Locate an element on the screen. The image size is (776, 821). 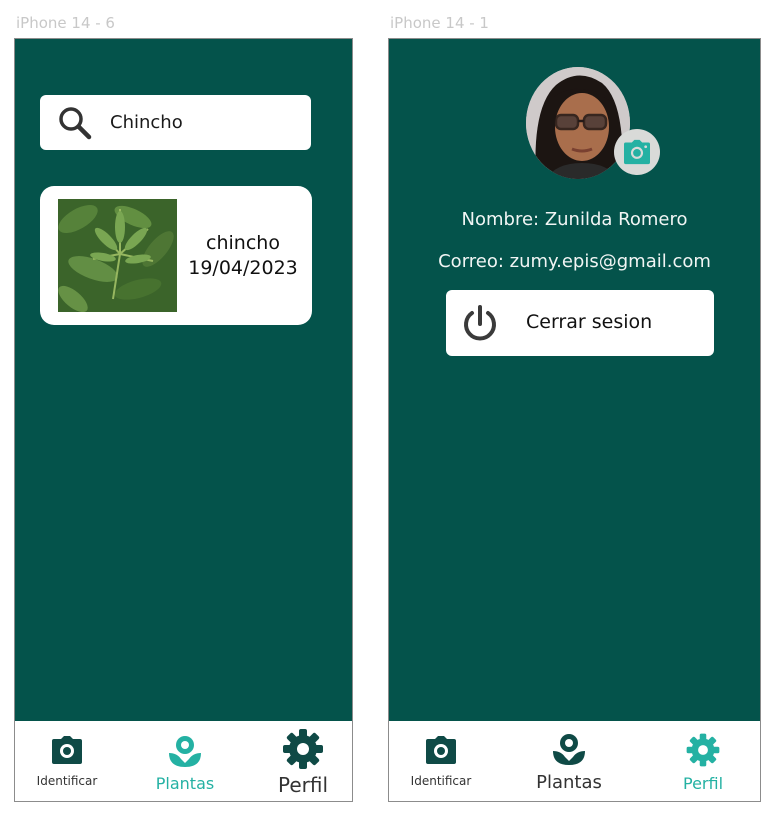
profile-email: Correo: zumy.epis@gmail.com is located at coordinates (574, 261).